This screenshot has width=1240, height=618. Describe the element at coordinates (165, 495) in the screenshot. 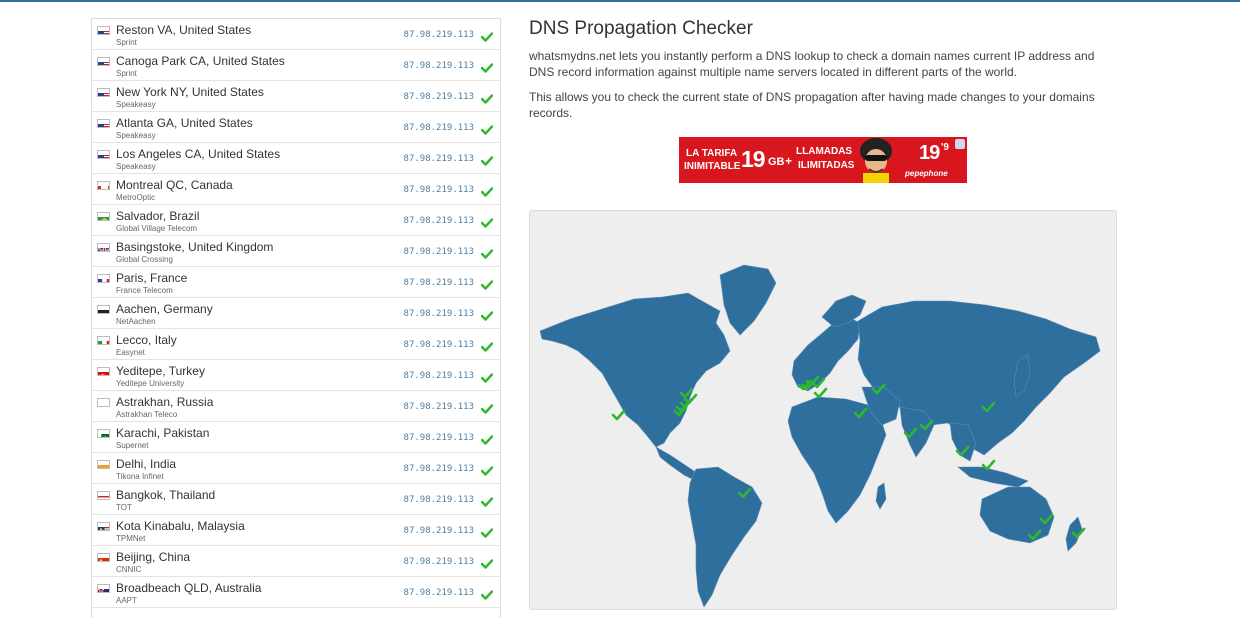

I see `server-location: Bangkok, Thailand` at that location.